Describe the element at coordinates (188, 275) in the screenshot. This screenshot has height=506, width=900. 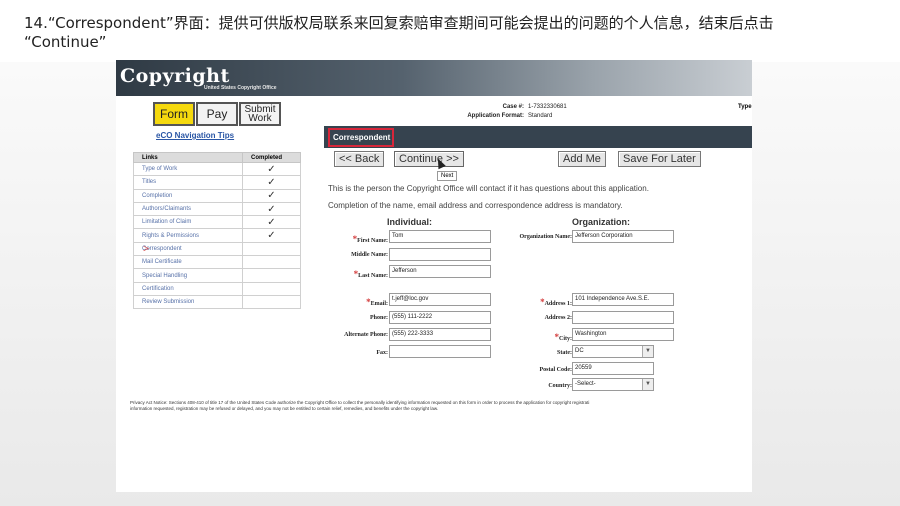
I see `link-special-handling: Special Handling` at that location.